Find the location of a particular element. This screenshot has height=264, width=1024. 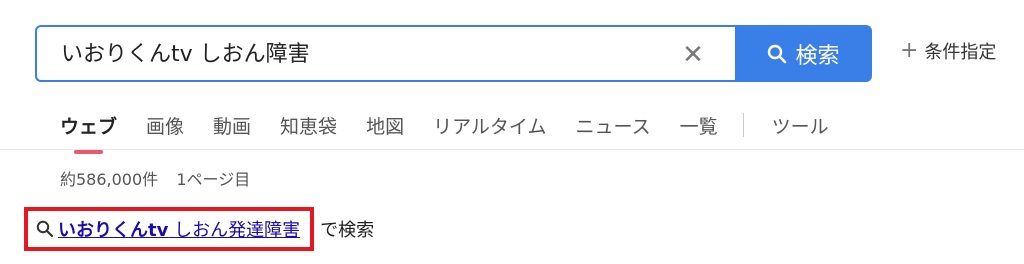

search-field-container: ✕ is located at coordinates (385, 53).